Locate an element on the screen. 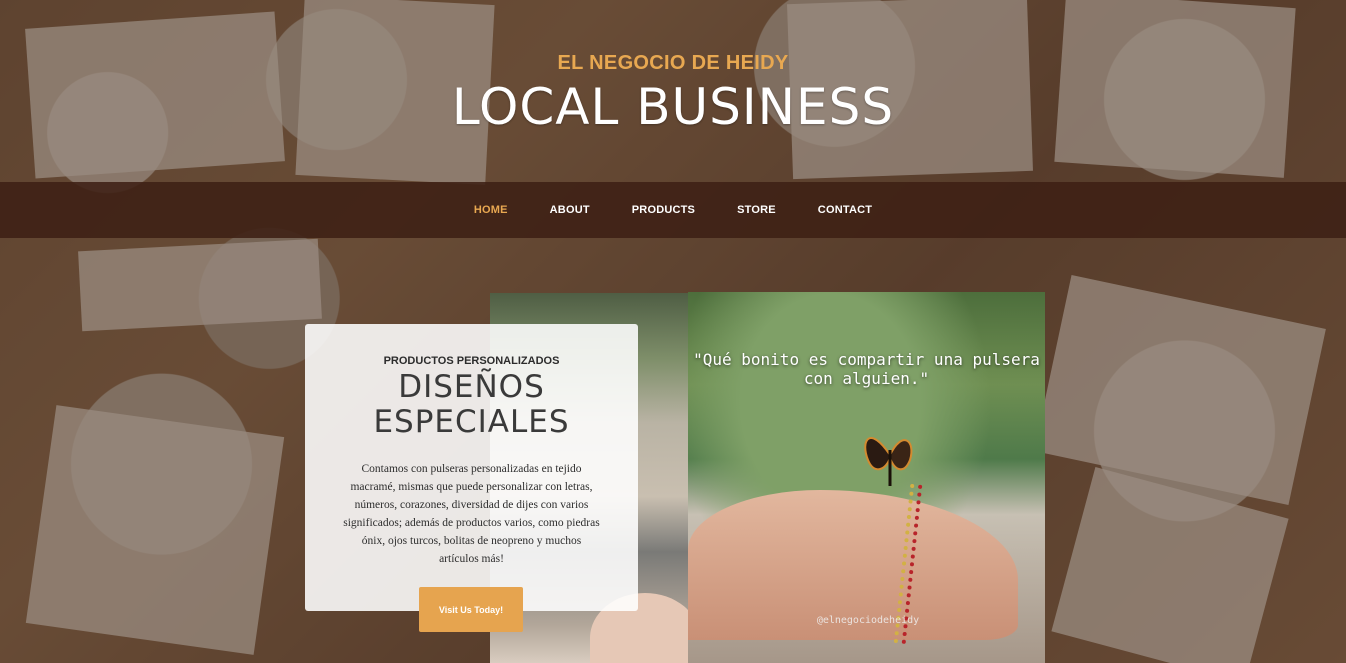  feature-kicker: PRODUCTOS PERSONALIZADOS is located at coordinates (471, 361).